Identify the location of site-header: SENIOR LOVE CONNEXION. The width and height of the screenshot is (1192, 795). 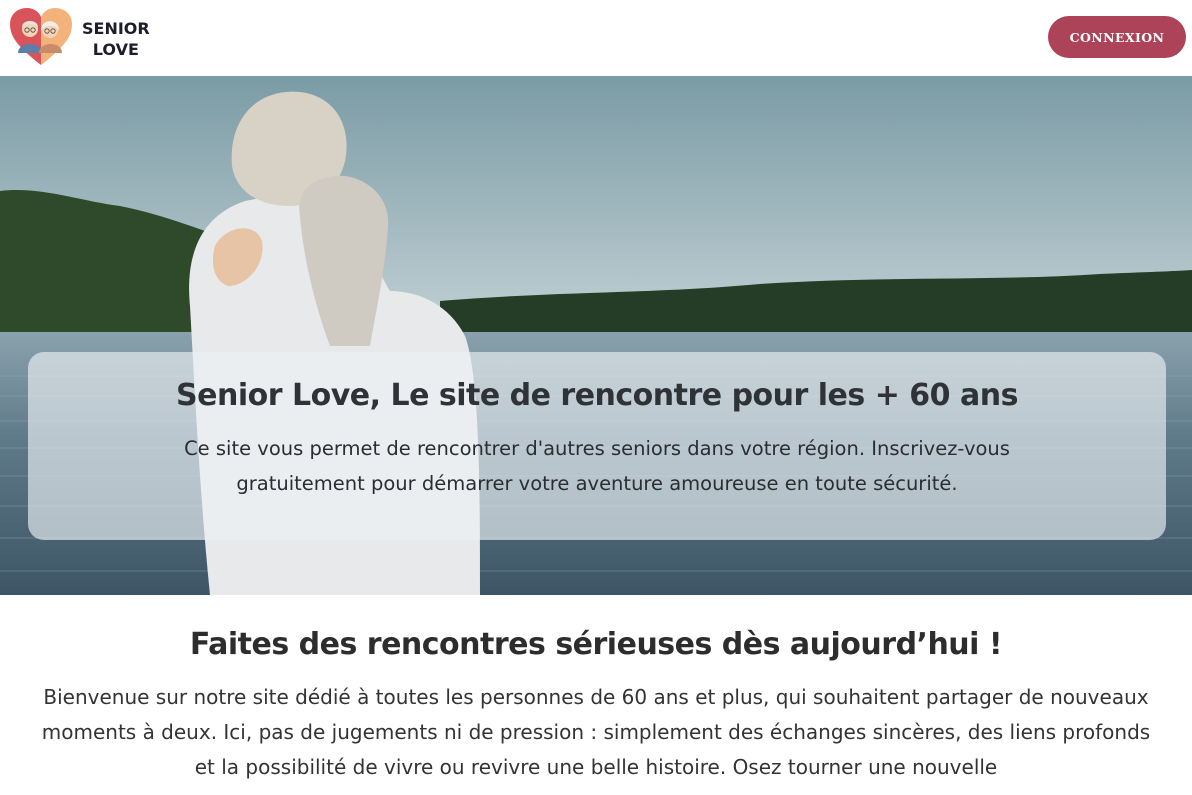
(596, 38).